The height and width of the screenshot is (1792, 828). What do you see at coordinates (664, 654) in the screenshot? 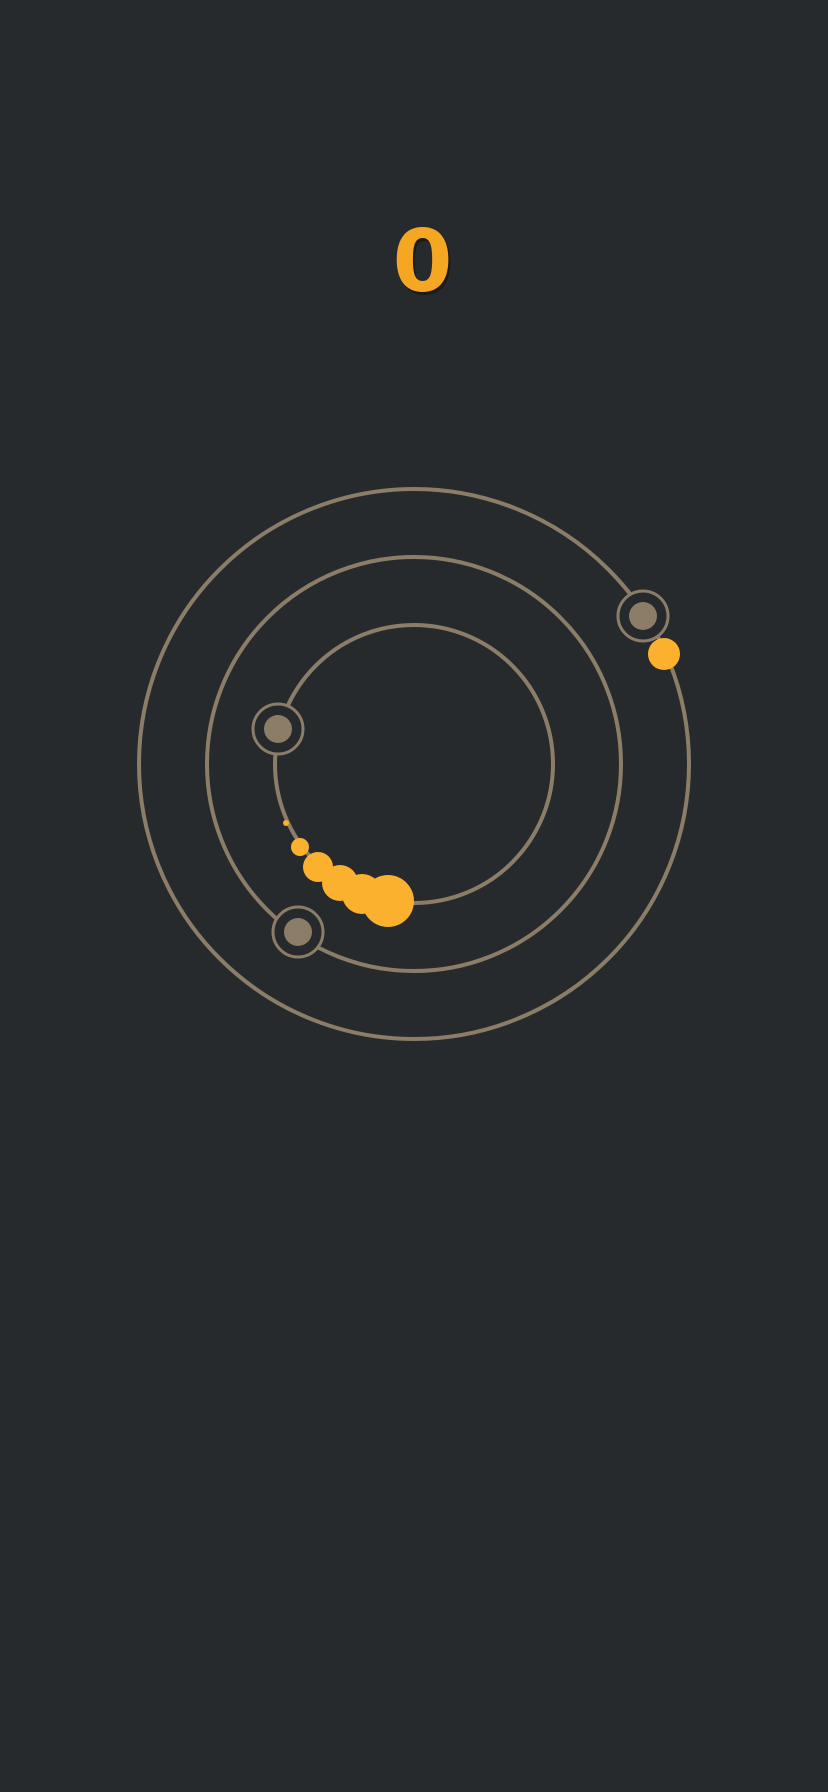
I see `orange-dot-icon` at bounding box center [664, 654].